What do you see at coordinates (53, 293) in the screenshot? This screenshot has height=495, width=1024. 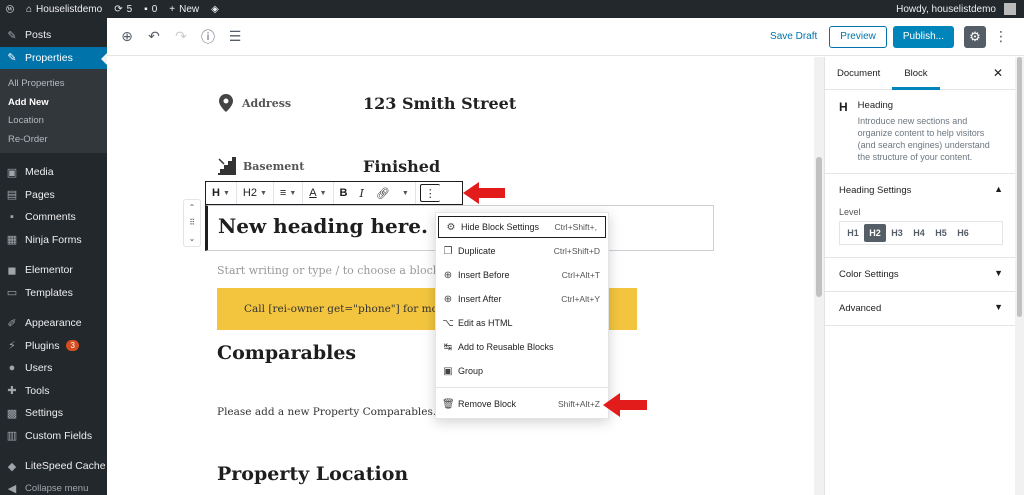 I see `sidebar-item-templates: ▭ Templates` at bounding box center [53, 293].